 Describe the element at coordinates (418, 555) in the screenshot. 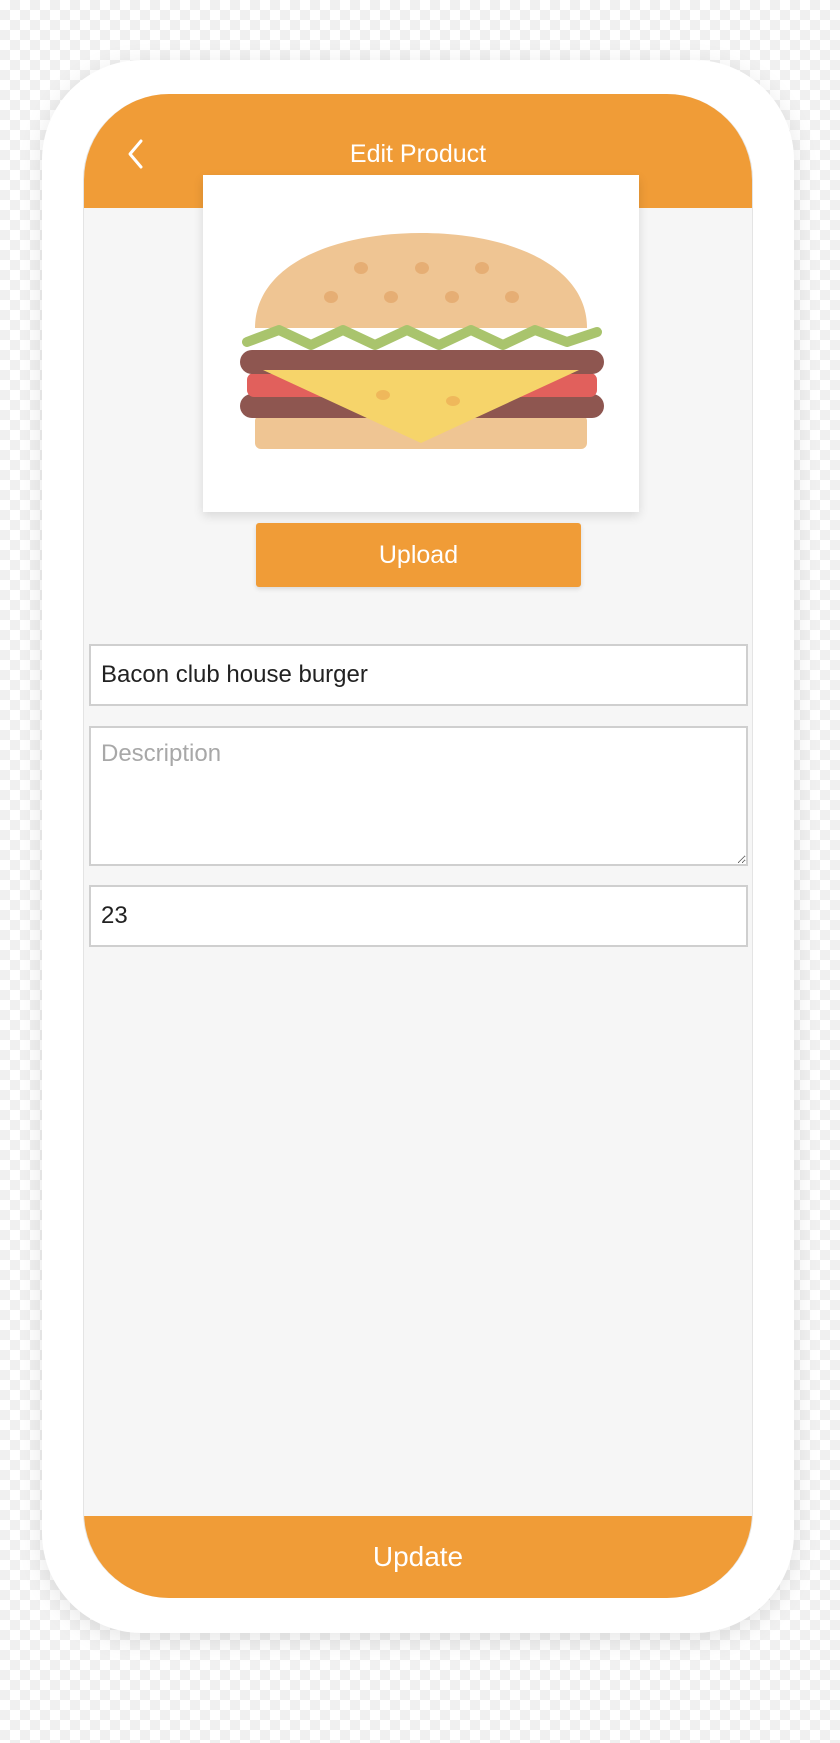

I see `upload-button: Upload` at that location.